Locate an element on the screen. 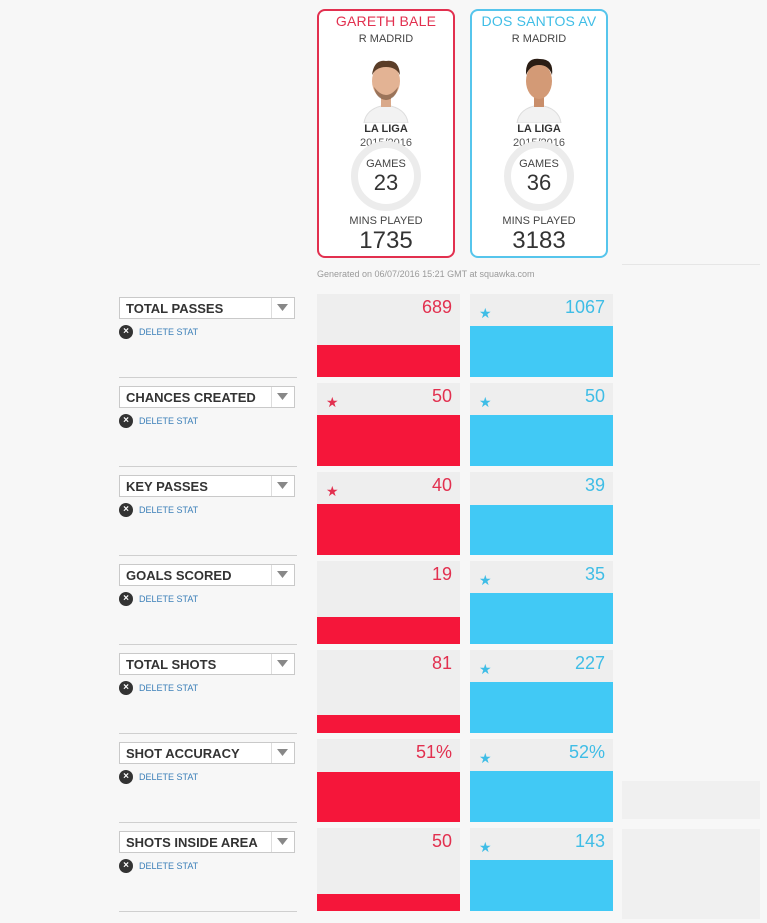  stat-select: GOALS SCORED is located at coordinates (207, 575).